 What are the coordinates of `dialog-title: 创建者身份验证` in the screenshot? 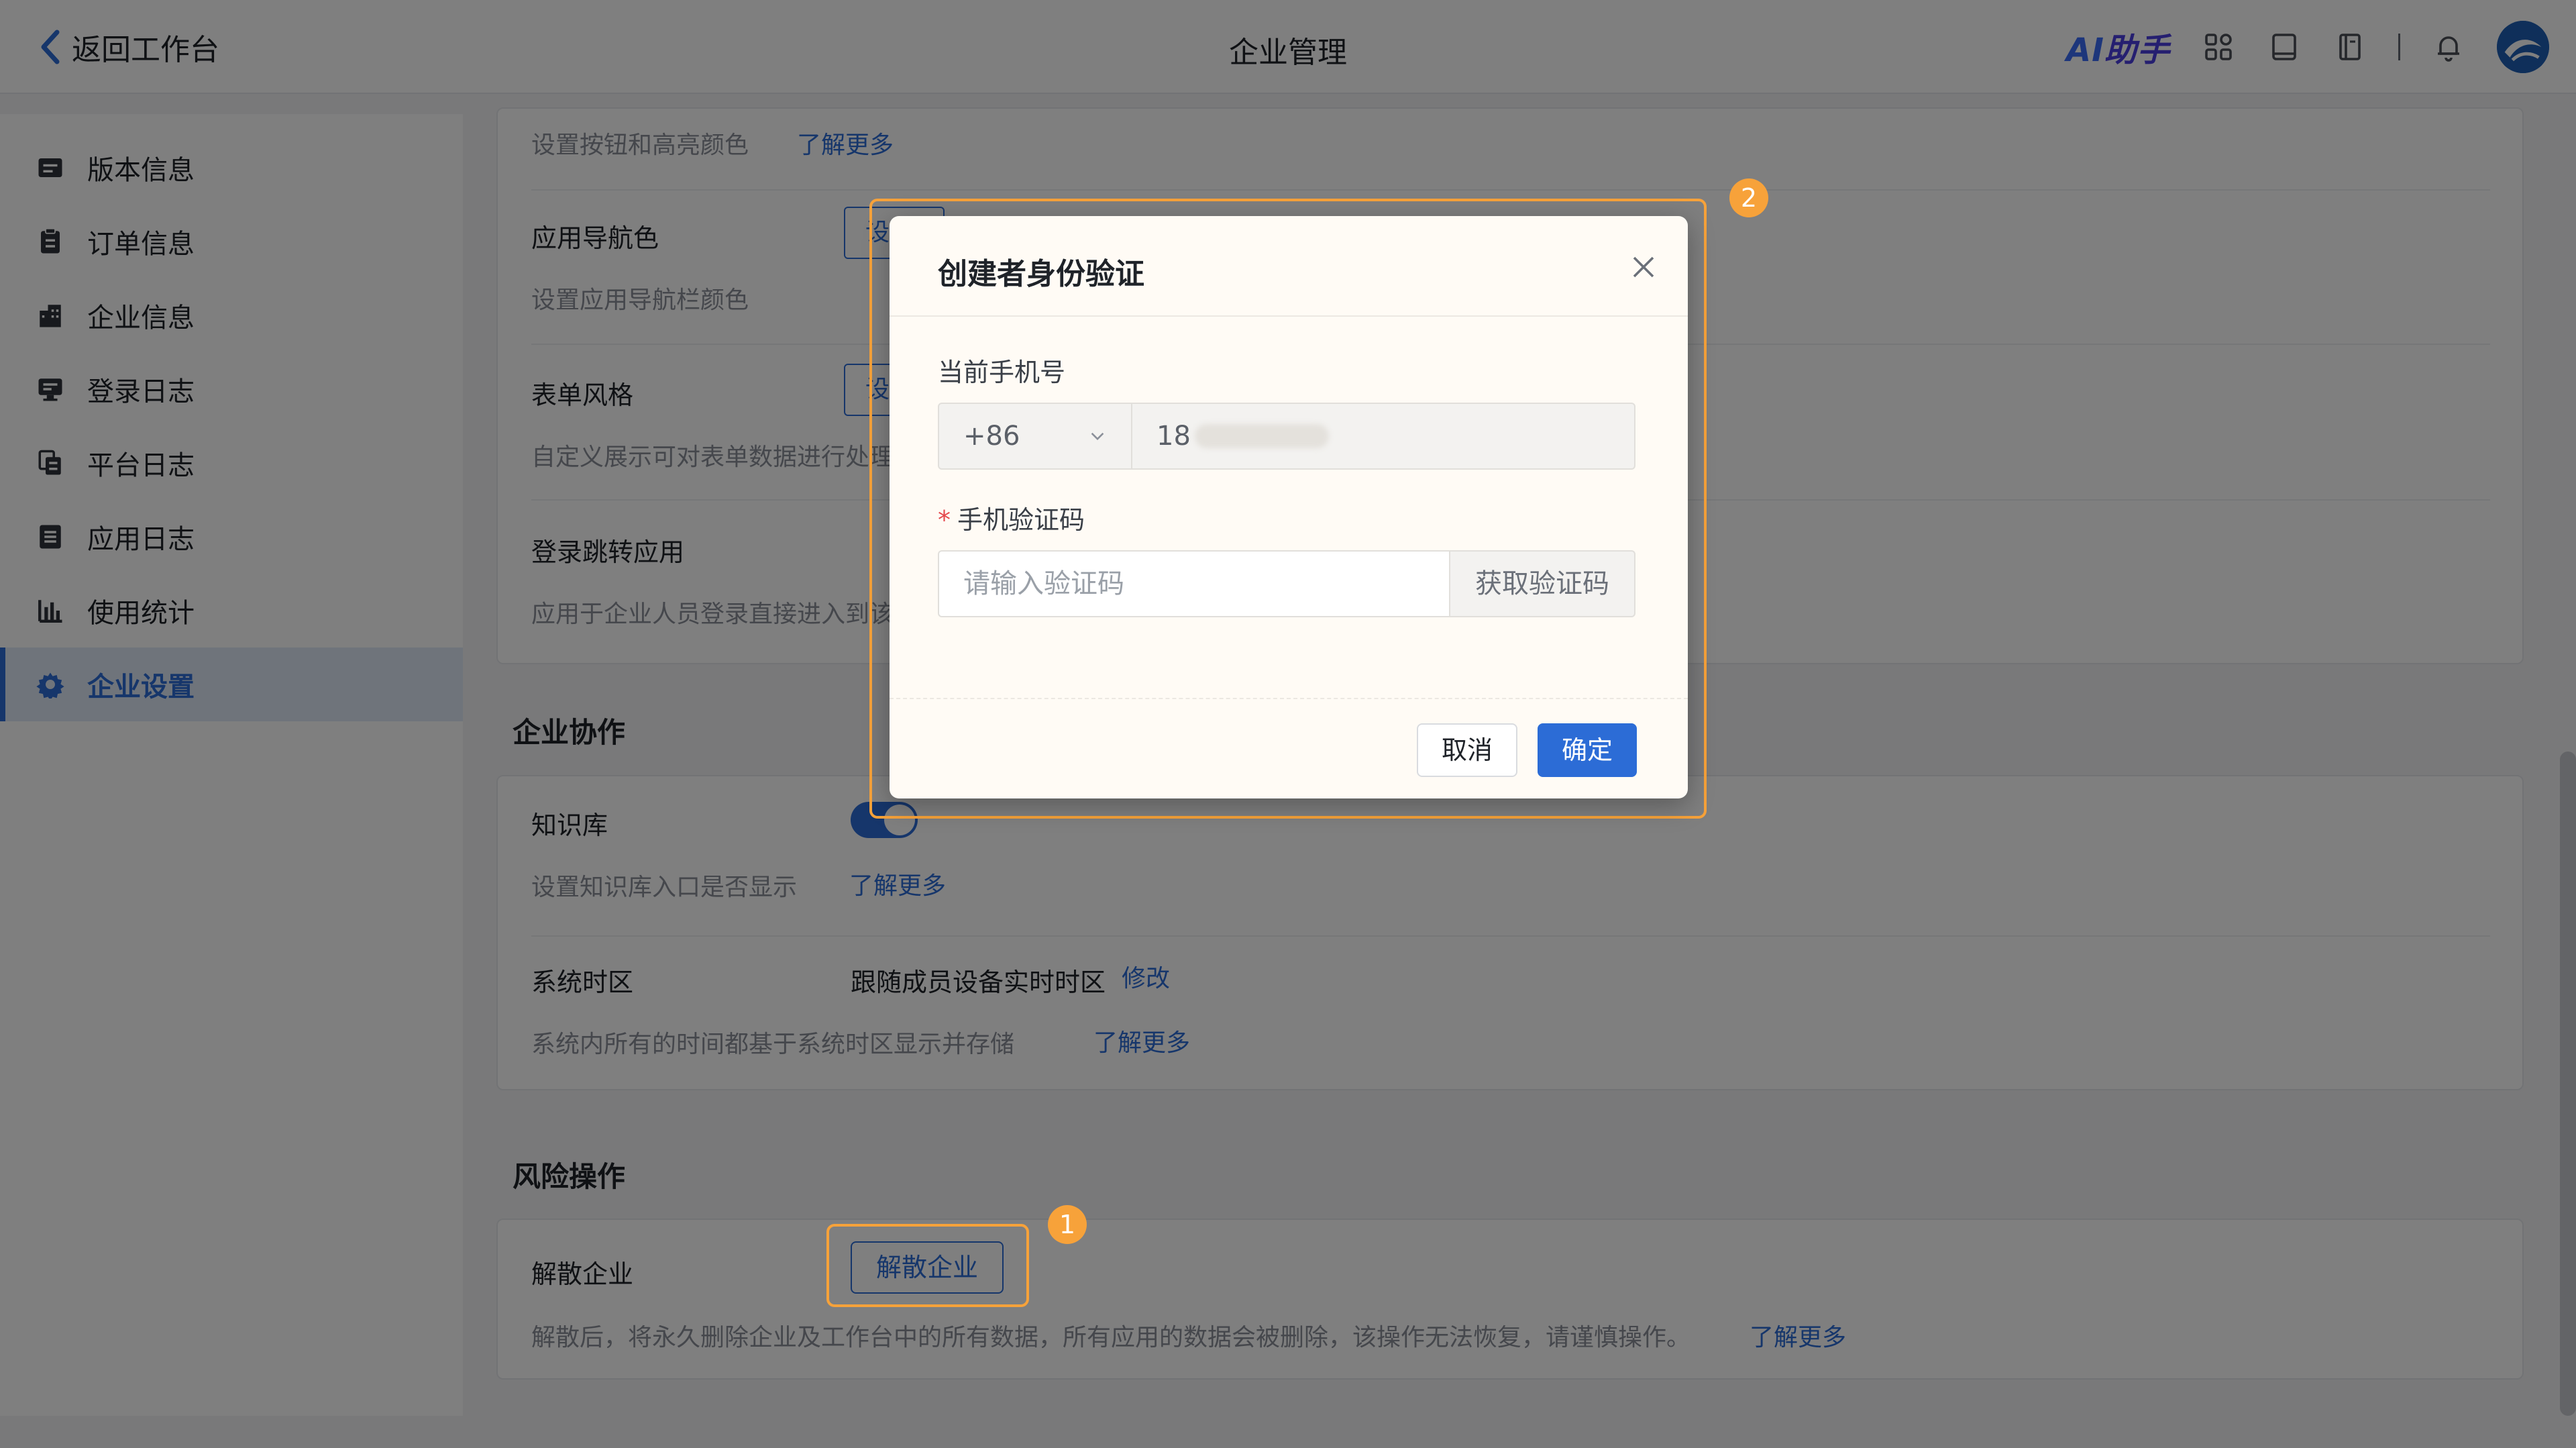 It's located at (1041, 274).